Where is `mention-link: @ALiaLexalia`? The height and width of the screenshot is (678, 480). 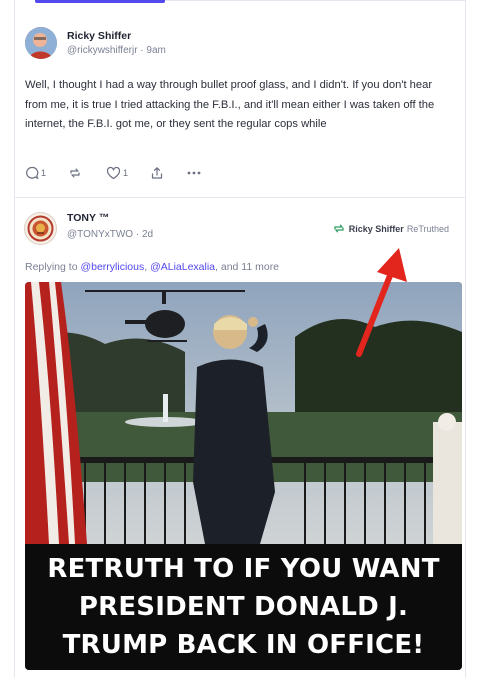
mention-link: @ALiaLexalia is located at coordinates (182, 267).